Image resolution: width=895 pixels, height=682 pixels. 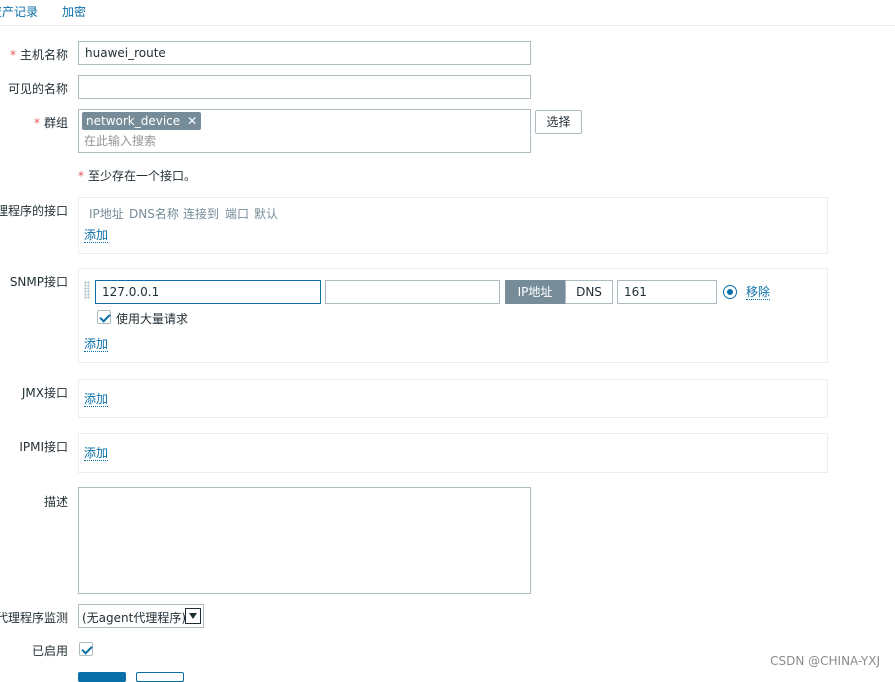 What do you see at coordinates (304, 87) in the screenshot?
I see `visible-name-input` at bounding box center [304, 87].